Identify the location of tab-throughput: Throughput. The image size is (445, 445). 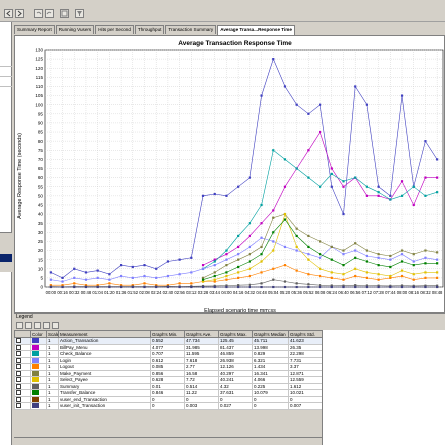
(149, 29).